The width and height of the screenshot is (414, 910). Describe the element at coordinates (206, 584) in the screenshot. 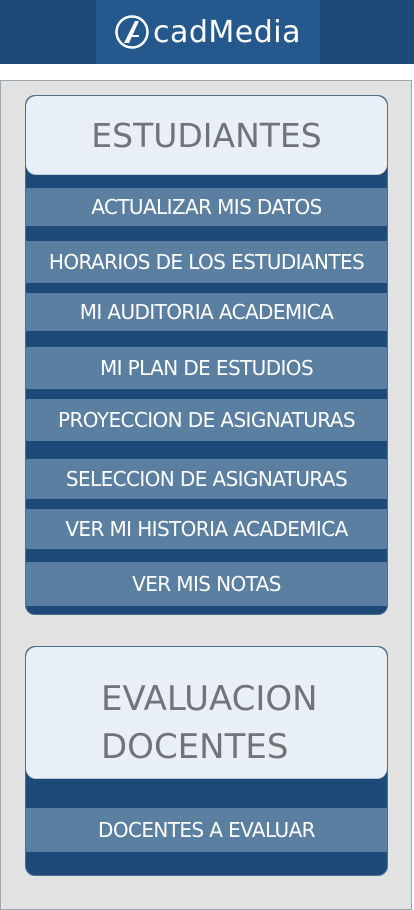

I see `menu-item-ver-mis-notas: VER MIS NOTAS` at that location.